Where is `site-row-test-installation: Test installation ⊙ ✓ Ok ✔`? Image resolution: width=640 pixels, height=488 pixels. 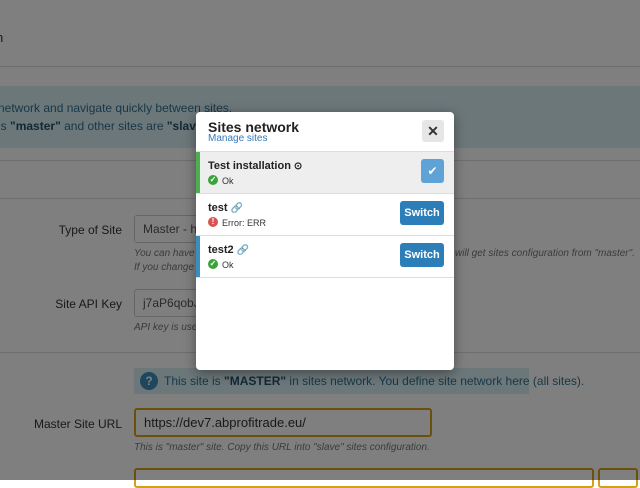
site-row-test-installation: Test installation ⊙ ✓ Ok ✔ is located at coordinates (325, 172).